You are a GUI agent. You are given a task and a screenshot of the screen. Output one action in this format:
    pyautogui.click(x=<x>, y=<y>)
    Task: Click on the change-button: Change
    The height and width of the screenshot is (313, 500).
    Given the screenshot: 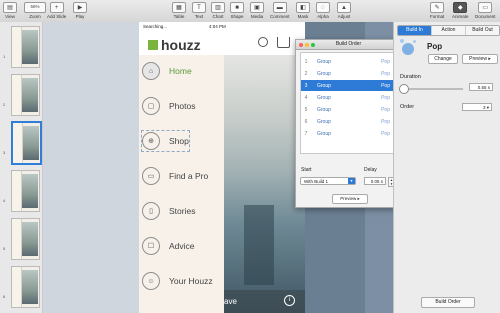 What is the action you would take?
    pyautogui.click(x=443, y=59)
    